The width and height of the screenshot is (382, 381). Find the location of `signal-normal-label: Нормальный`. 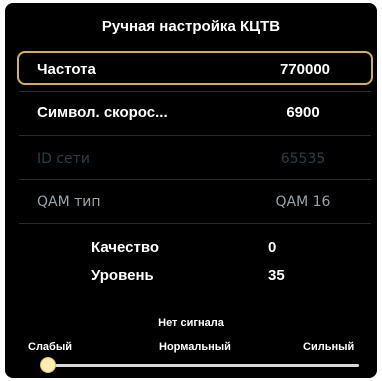

signal-normal-label: Нормальный is located at coordinates (195, 347).